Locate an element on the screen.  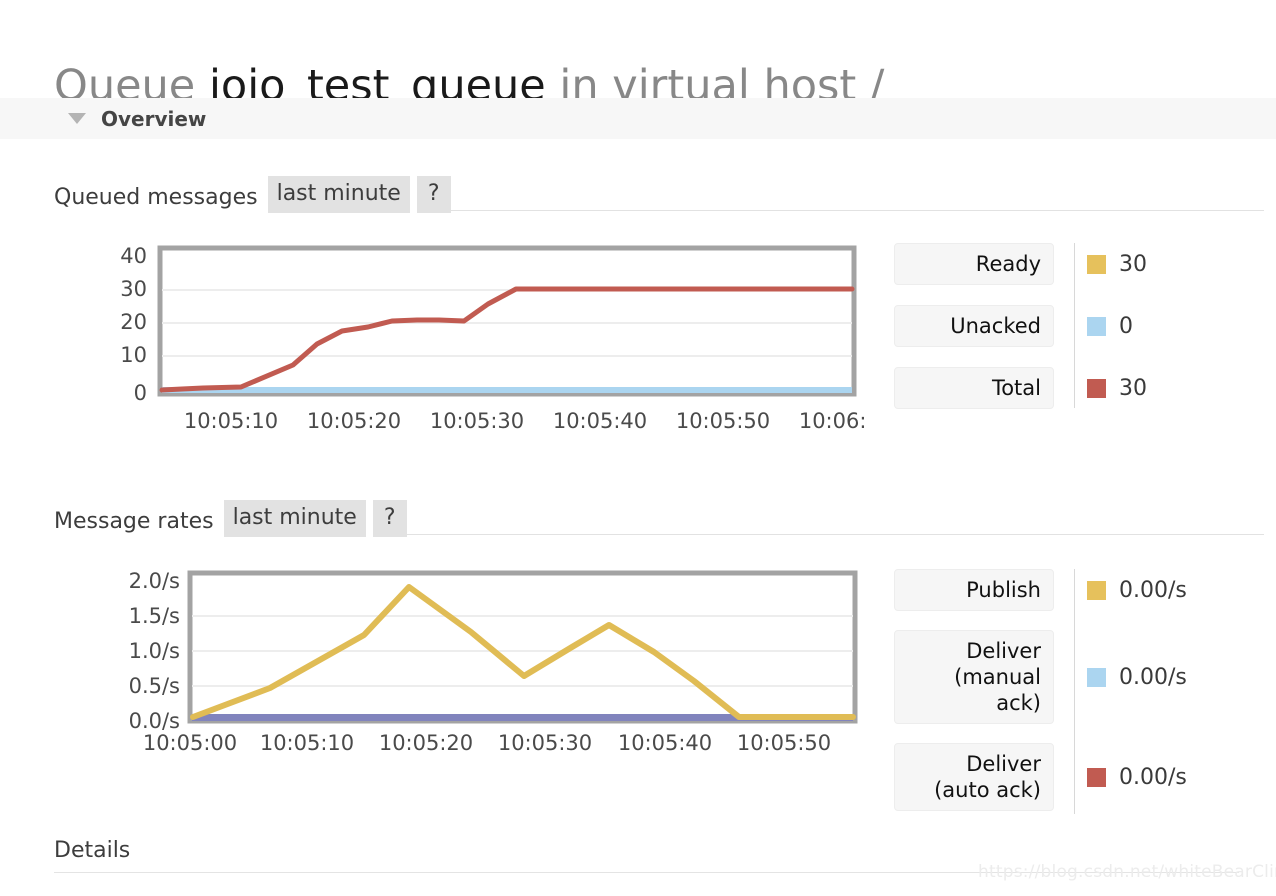
y-tick-0: 0 is located at coordinates (140, 393).